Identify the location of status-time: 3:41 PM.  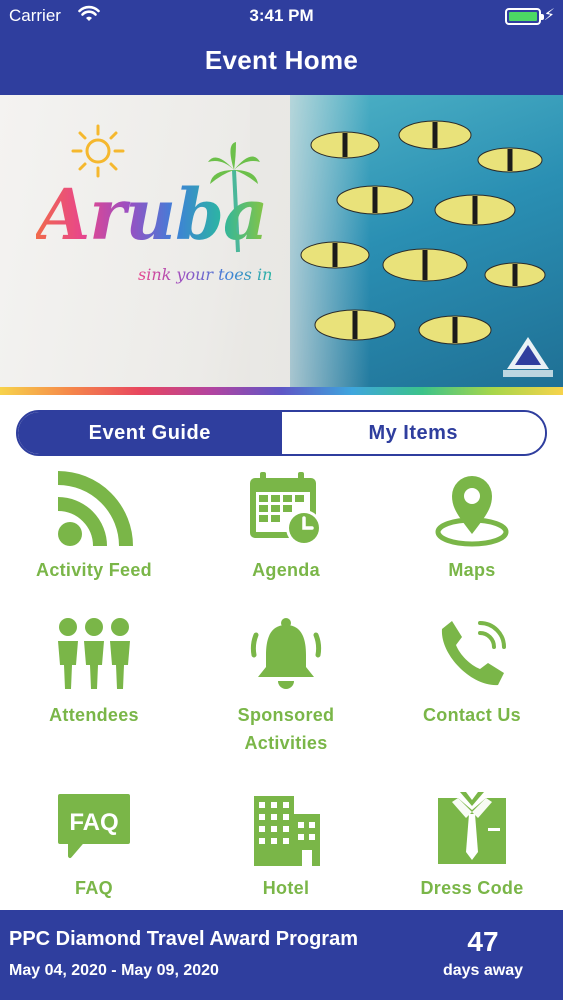
(281, 15).